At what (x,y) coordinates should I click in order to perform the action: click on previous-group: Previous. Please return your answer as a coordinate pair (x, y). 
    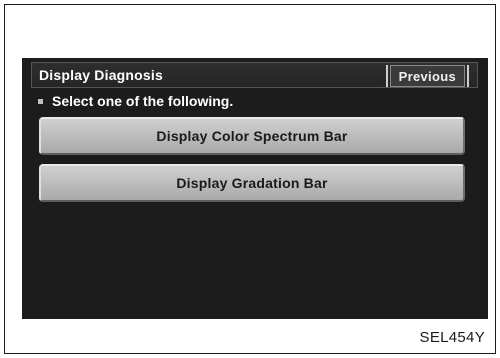
    Looking at the image, I should click on (427, 76).